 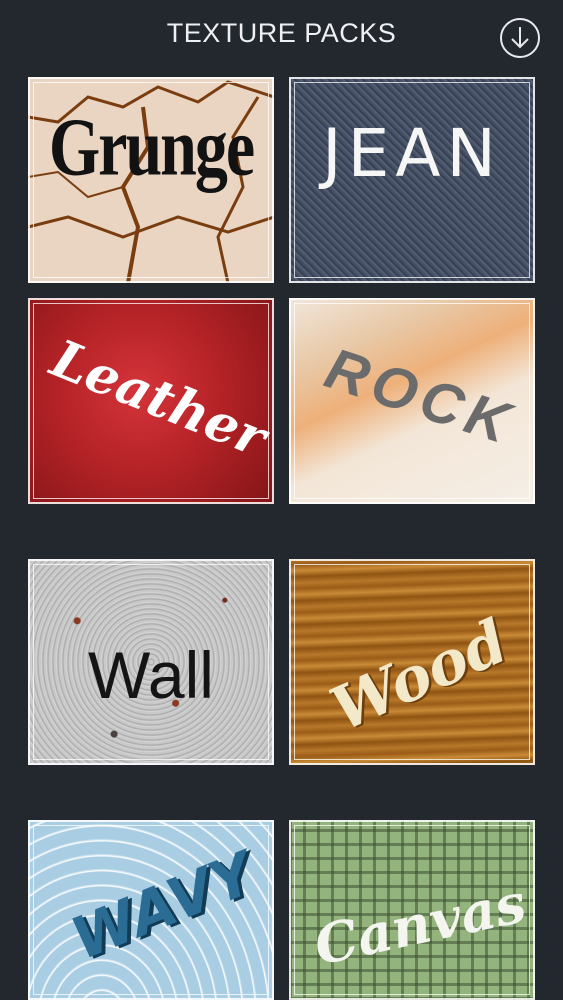 What do you see at coordinates (420, 396) in the screenshot?
I see `pack-label: ROCK` at bounding box center [420, 396].